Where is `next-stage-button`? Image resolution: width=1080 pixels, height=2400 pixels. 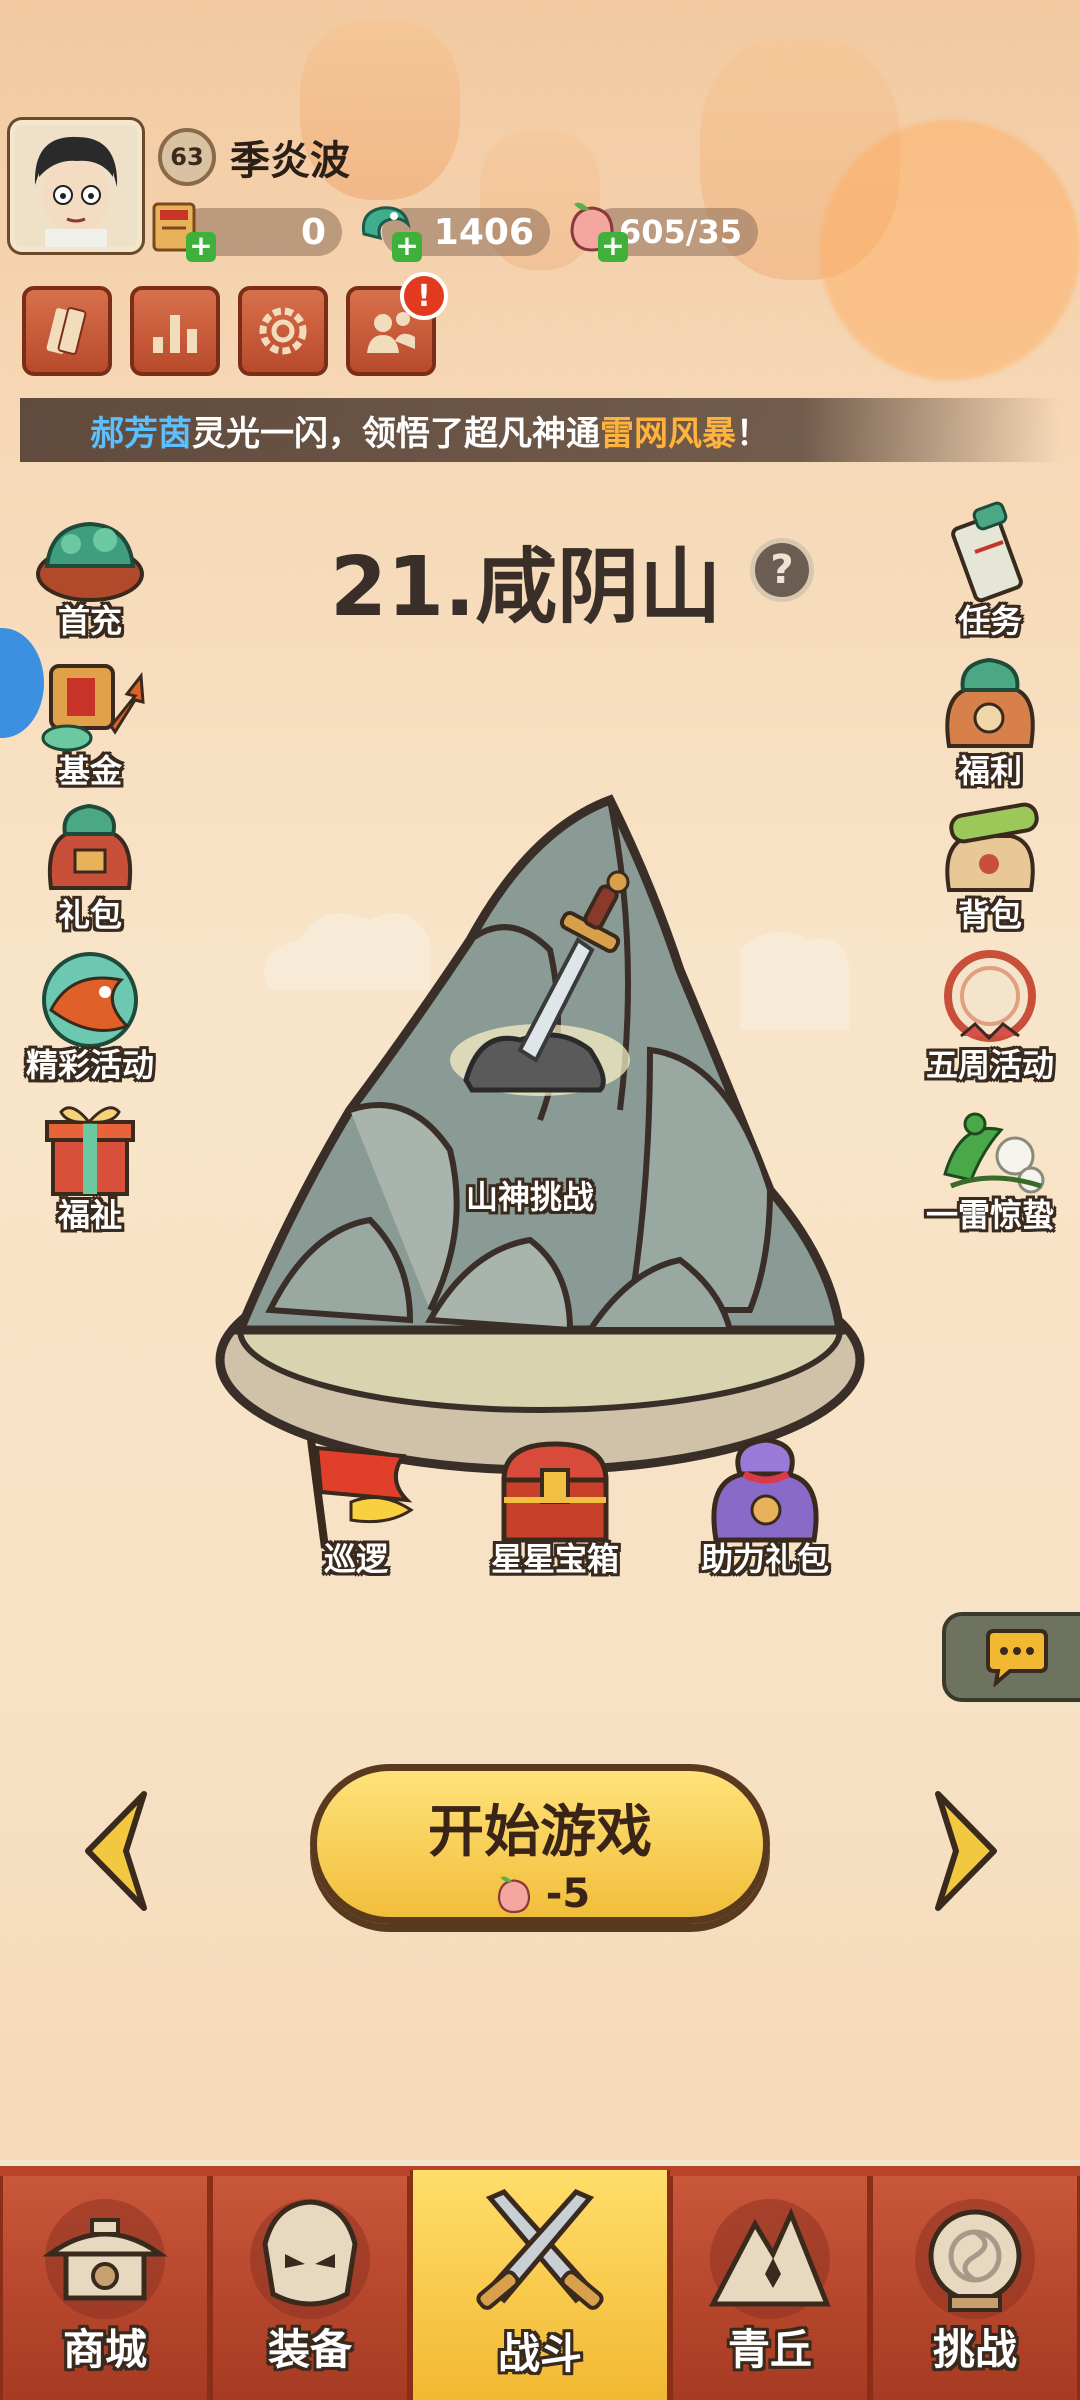 next-stage-button is located at coordinates (964, 1851).